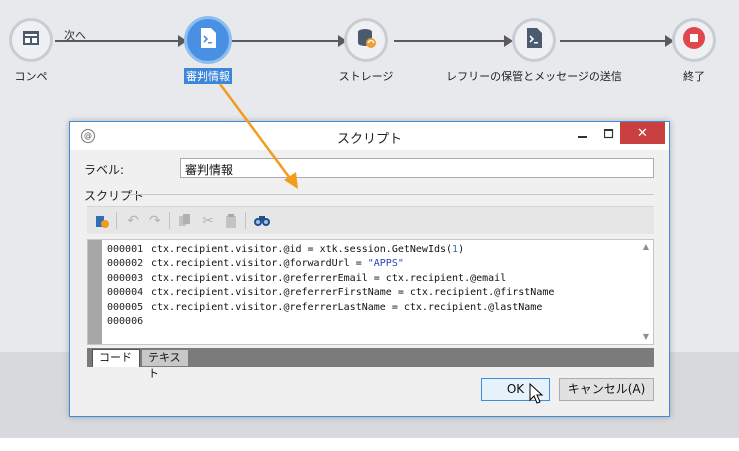 The height and width of the screenshot is (451, 739). What do you see at coordinates (258, 136) in the screenshot?
I see `annotation-arrow` at bounding box center [258, 136].